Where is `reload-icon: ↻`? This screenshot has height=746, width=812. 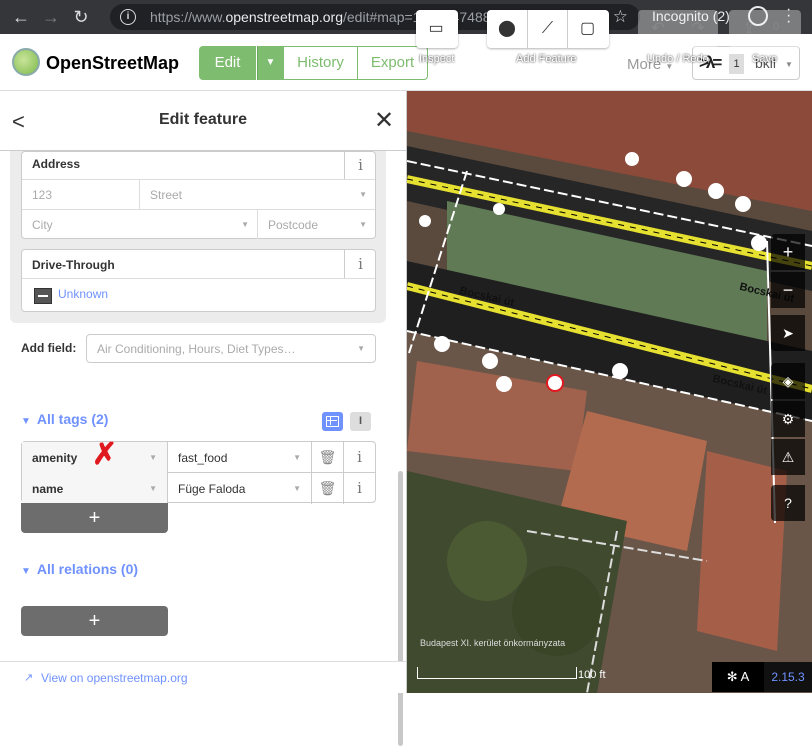
reload-icon: ↻ is located at coordinates (81, 17).